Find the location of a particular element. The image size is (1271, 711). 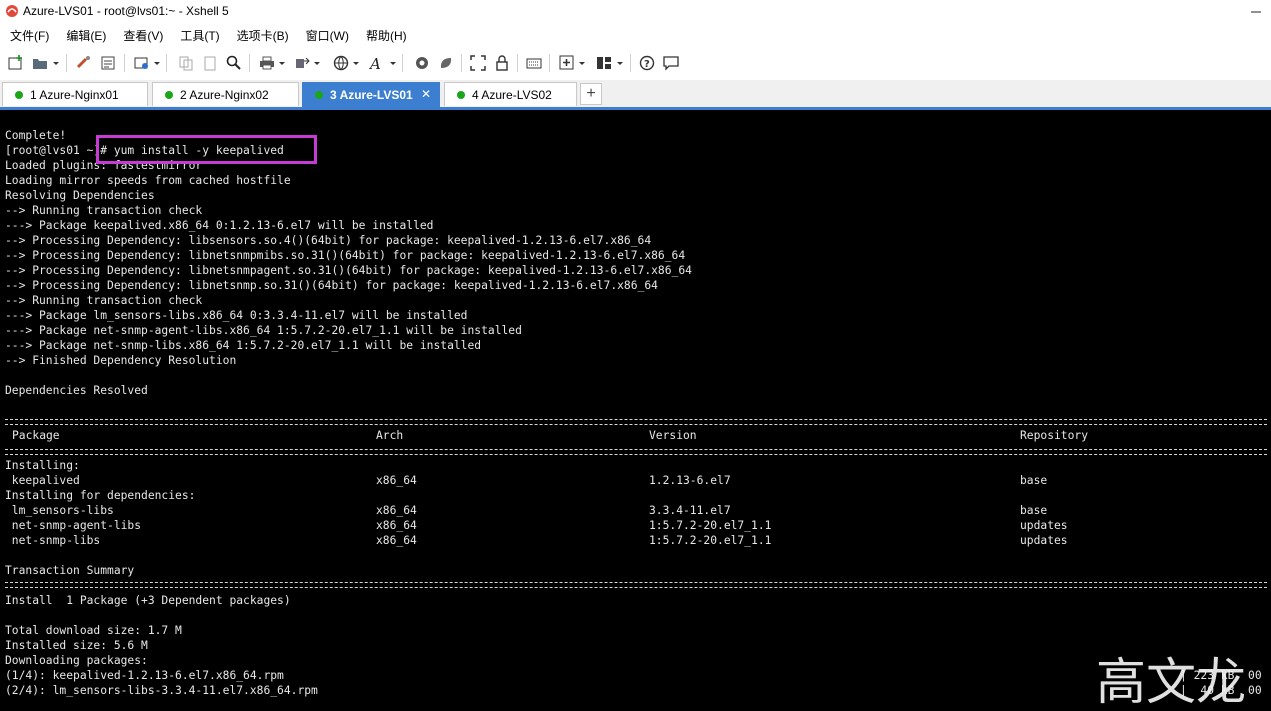

paste-icon is located at coordinates (210, 63).